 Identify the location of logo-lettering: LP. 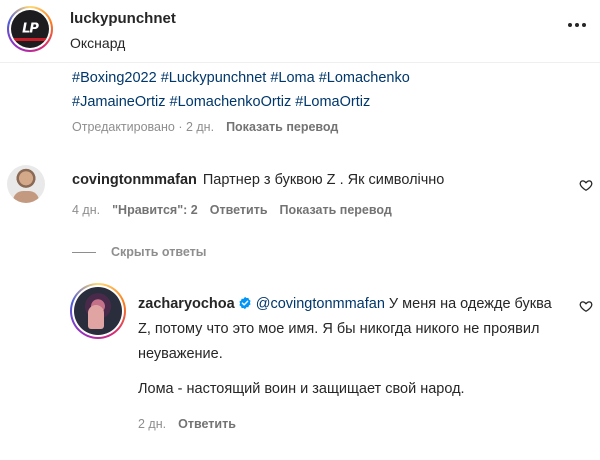
(30, 29).